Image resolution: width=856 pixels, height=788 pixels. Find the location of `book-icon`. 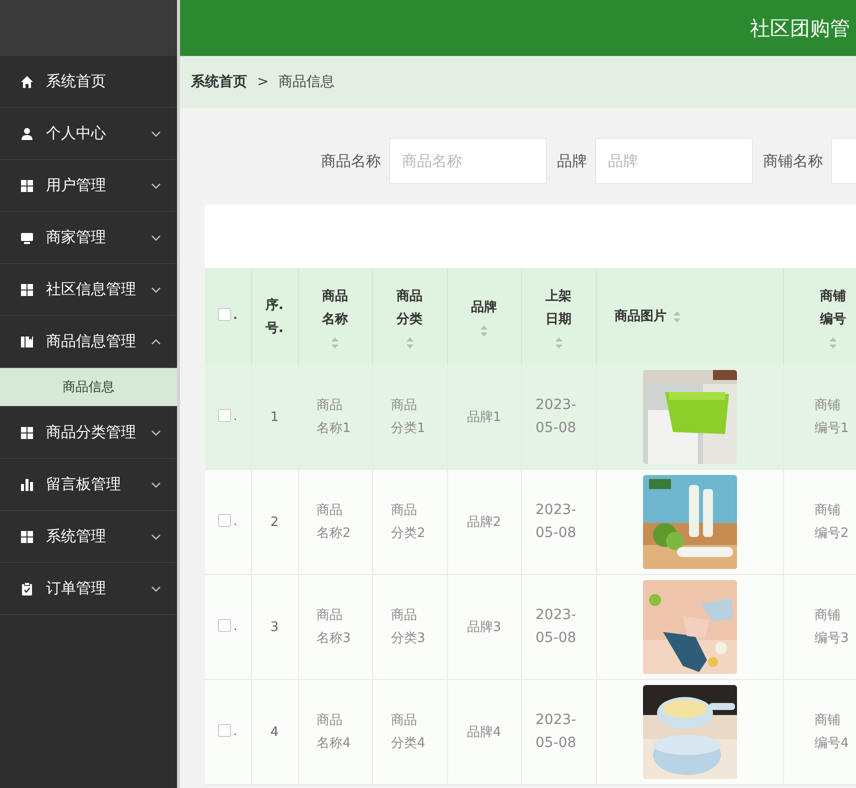

book-icon is located at coordinates (27, 341).